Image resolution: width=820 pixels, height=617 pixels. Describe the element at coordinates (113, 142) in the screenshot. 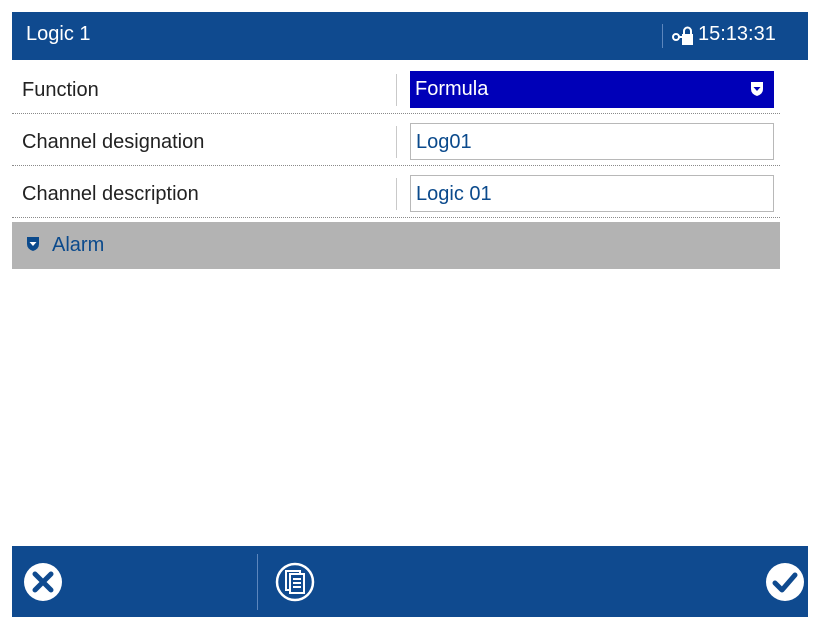

I see `channel-designation-label: Channel designation` at that location.